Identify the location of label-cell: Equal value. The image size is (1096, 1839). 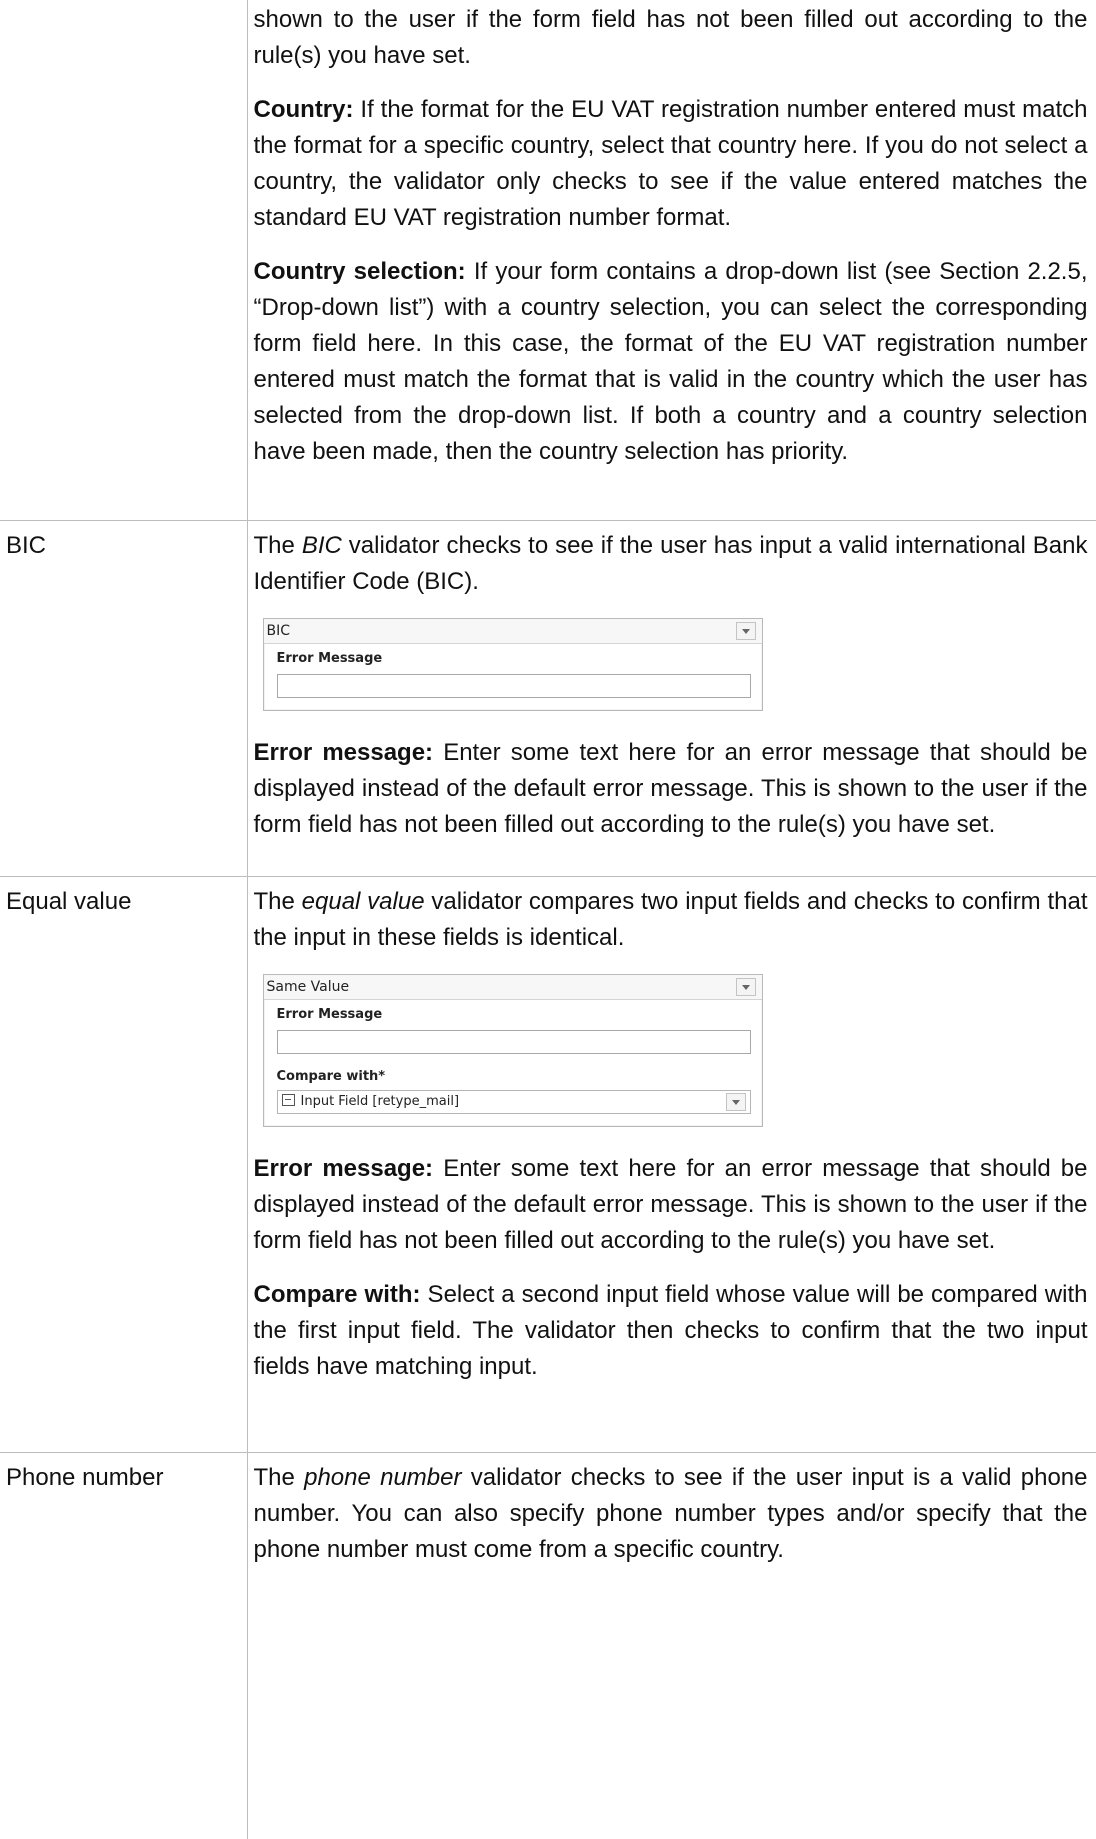
(123, 1163).